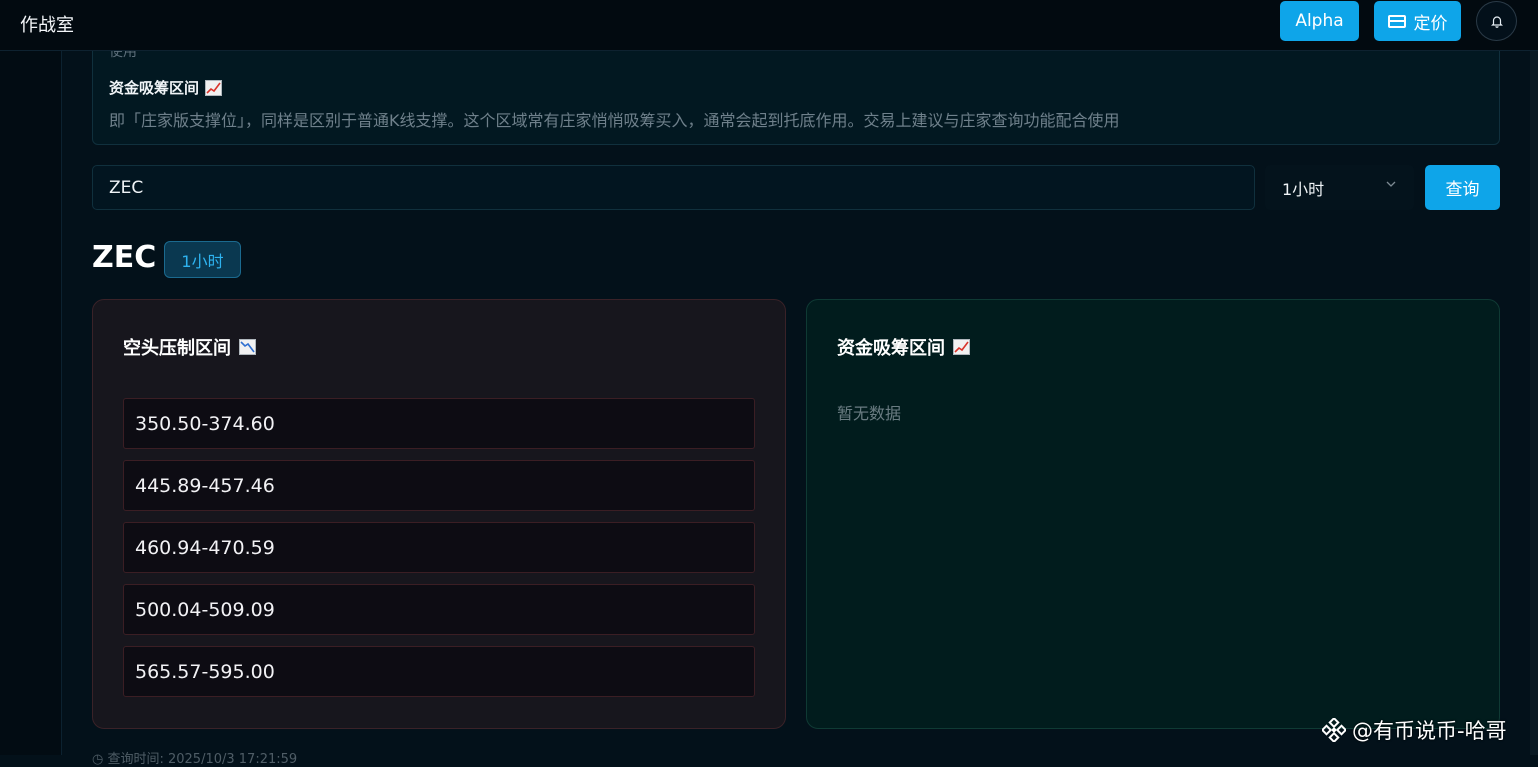 Image resolution: width=1538 pixels, height=767 pixels. I want to click on pricing-button-label: 定价, so click(1430, 23).